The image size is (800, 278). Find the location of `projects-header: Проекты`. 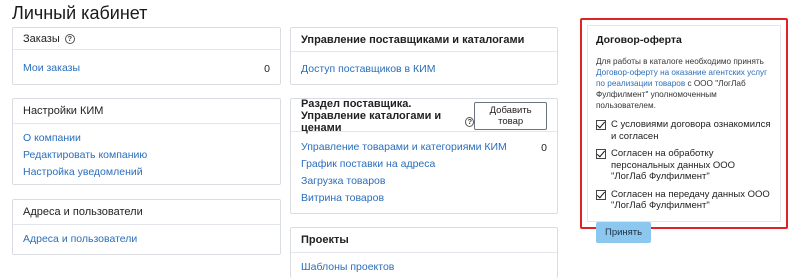

projects-header: Проекты is located at coordinates (424, 240).